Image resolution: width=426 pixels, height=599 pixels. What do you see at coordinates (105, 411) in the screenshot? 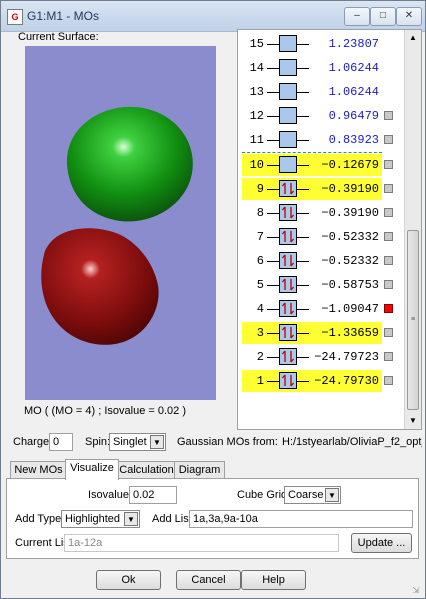
I see `surface-caption: MO ( (MO = 4) ; Isovalue = 0.02 )` at bounding box center [105, 411].